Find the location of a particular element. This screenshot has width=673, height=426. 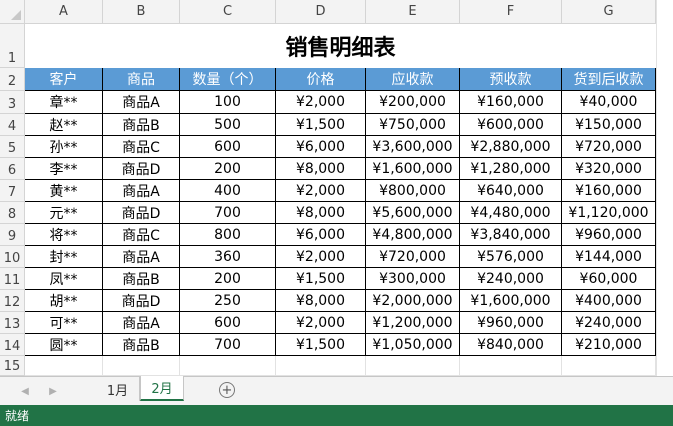

table-cell: ¥4,480,000 is located at coordinates (511, 213).